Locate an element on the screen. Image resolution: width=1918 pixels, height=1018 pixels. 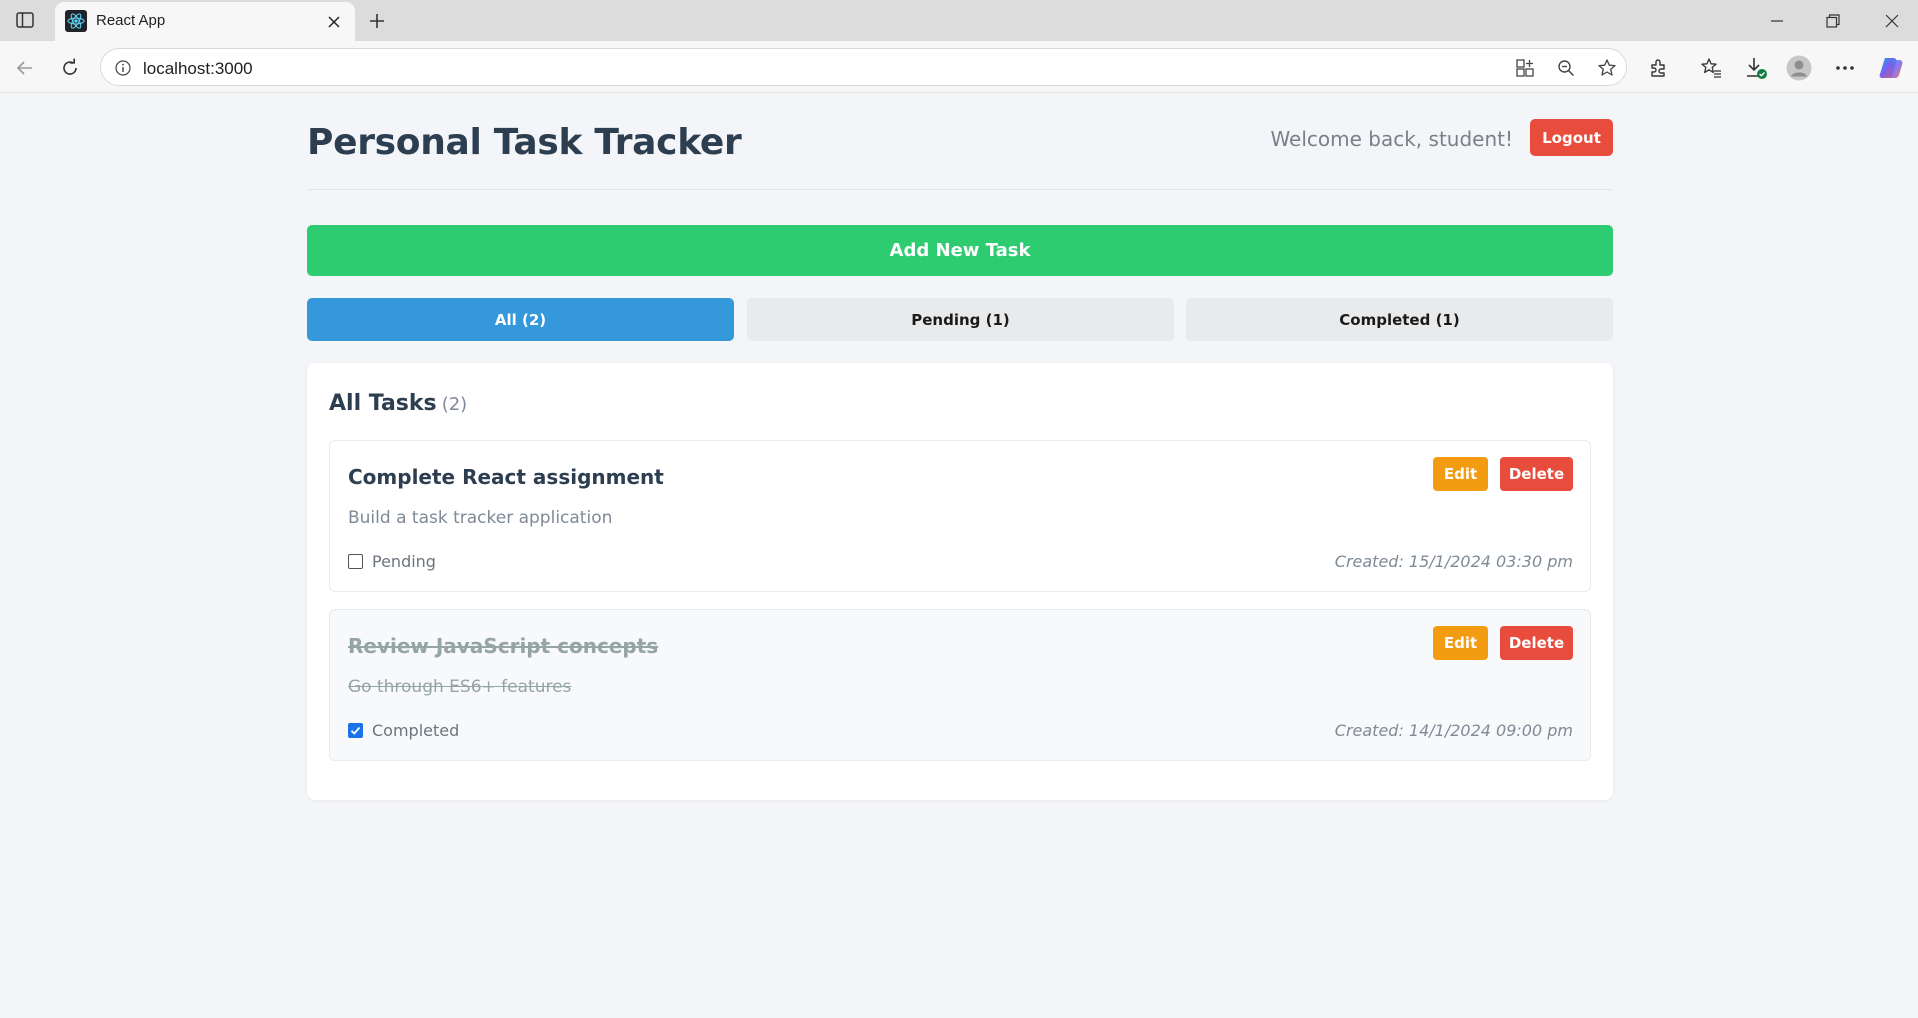
browser-toolbar: localhost:3000 is located at coordinates (959, 67).